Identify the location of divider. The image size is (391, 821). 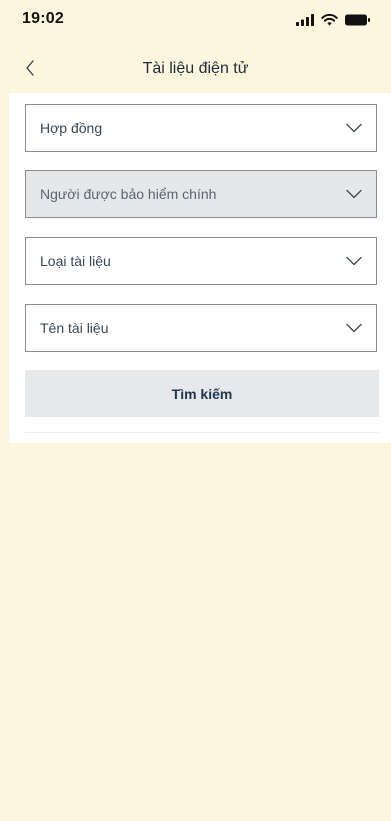
(202, 432).